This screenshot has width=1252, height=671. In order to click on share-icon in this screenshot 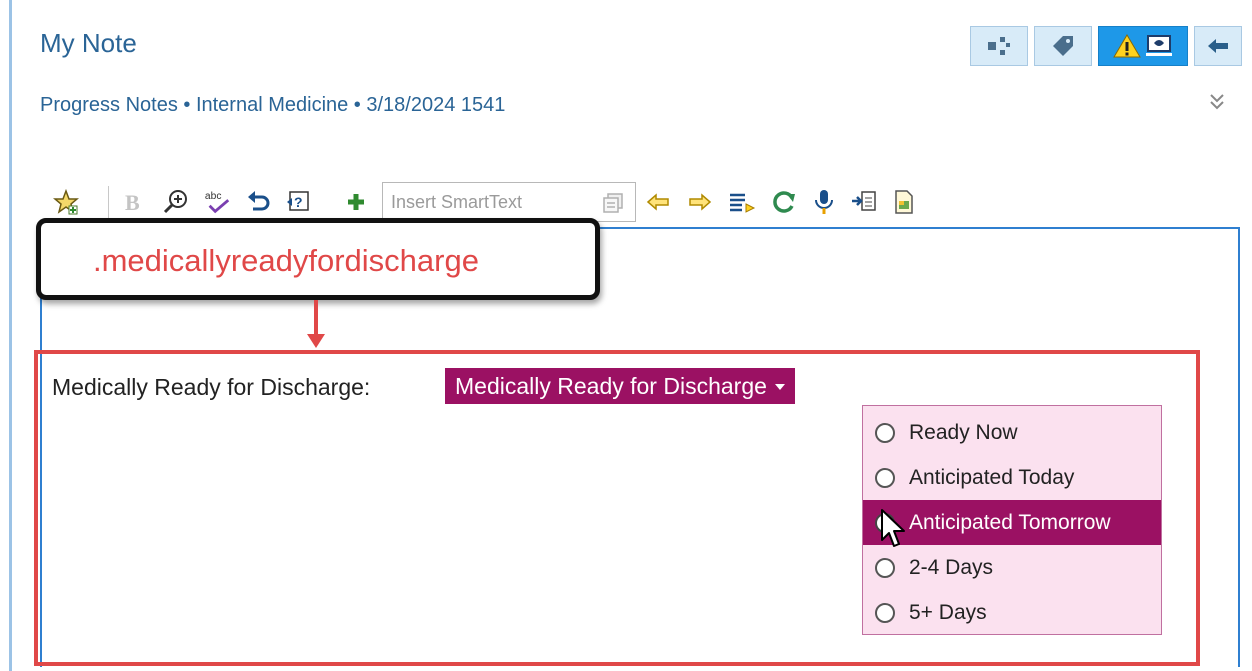, I will do `click(999, 46)`.